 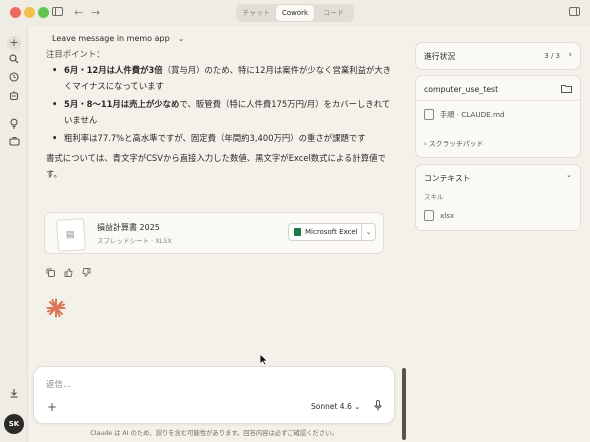 I want to click on file-name: 損益計算書 2025, so click(x=128, y=227).